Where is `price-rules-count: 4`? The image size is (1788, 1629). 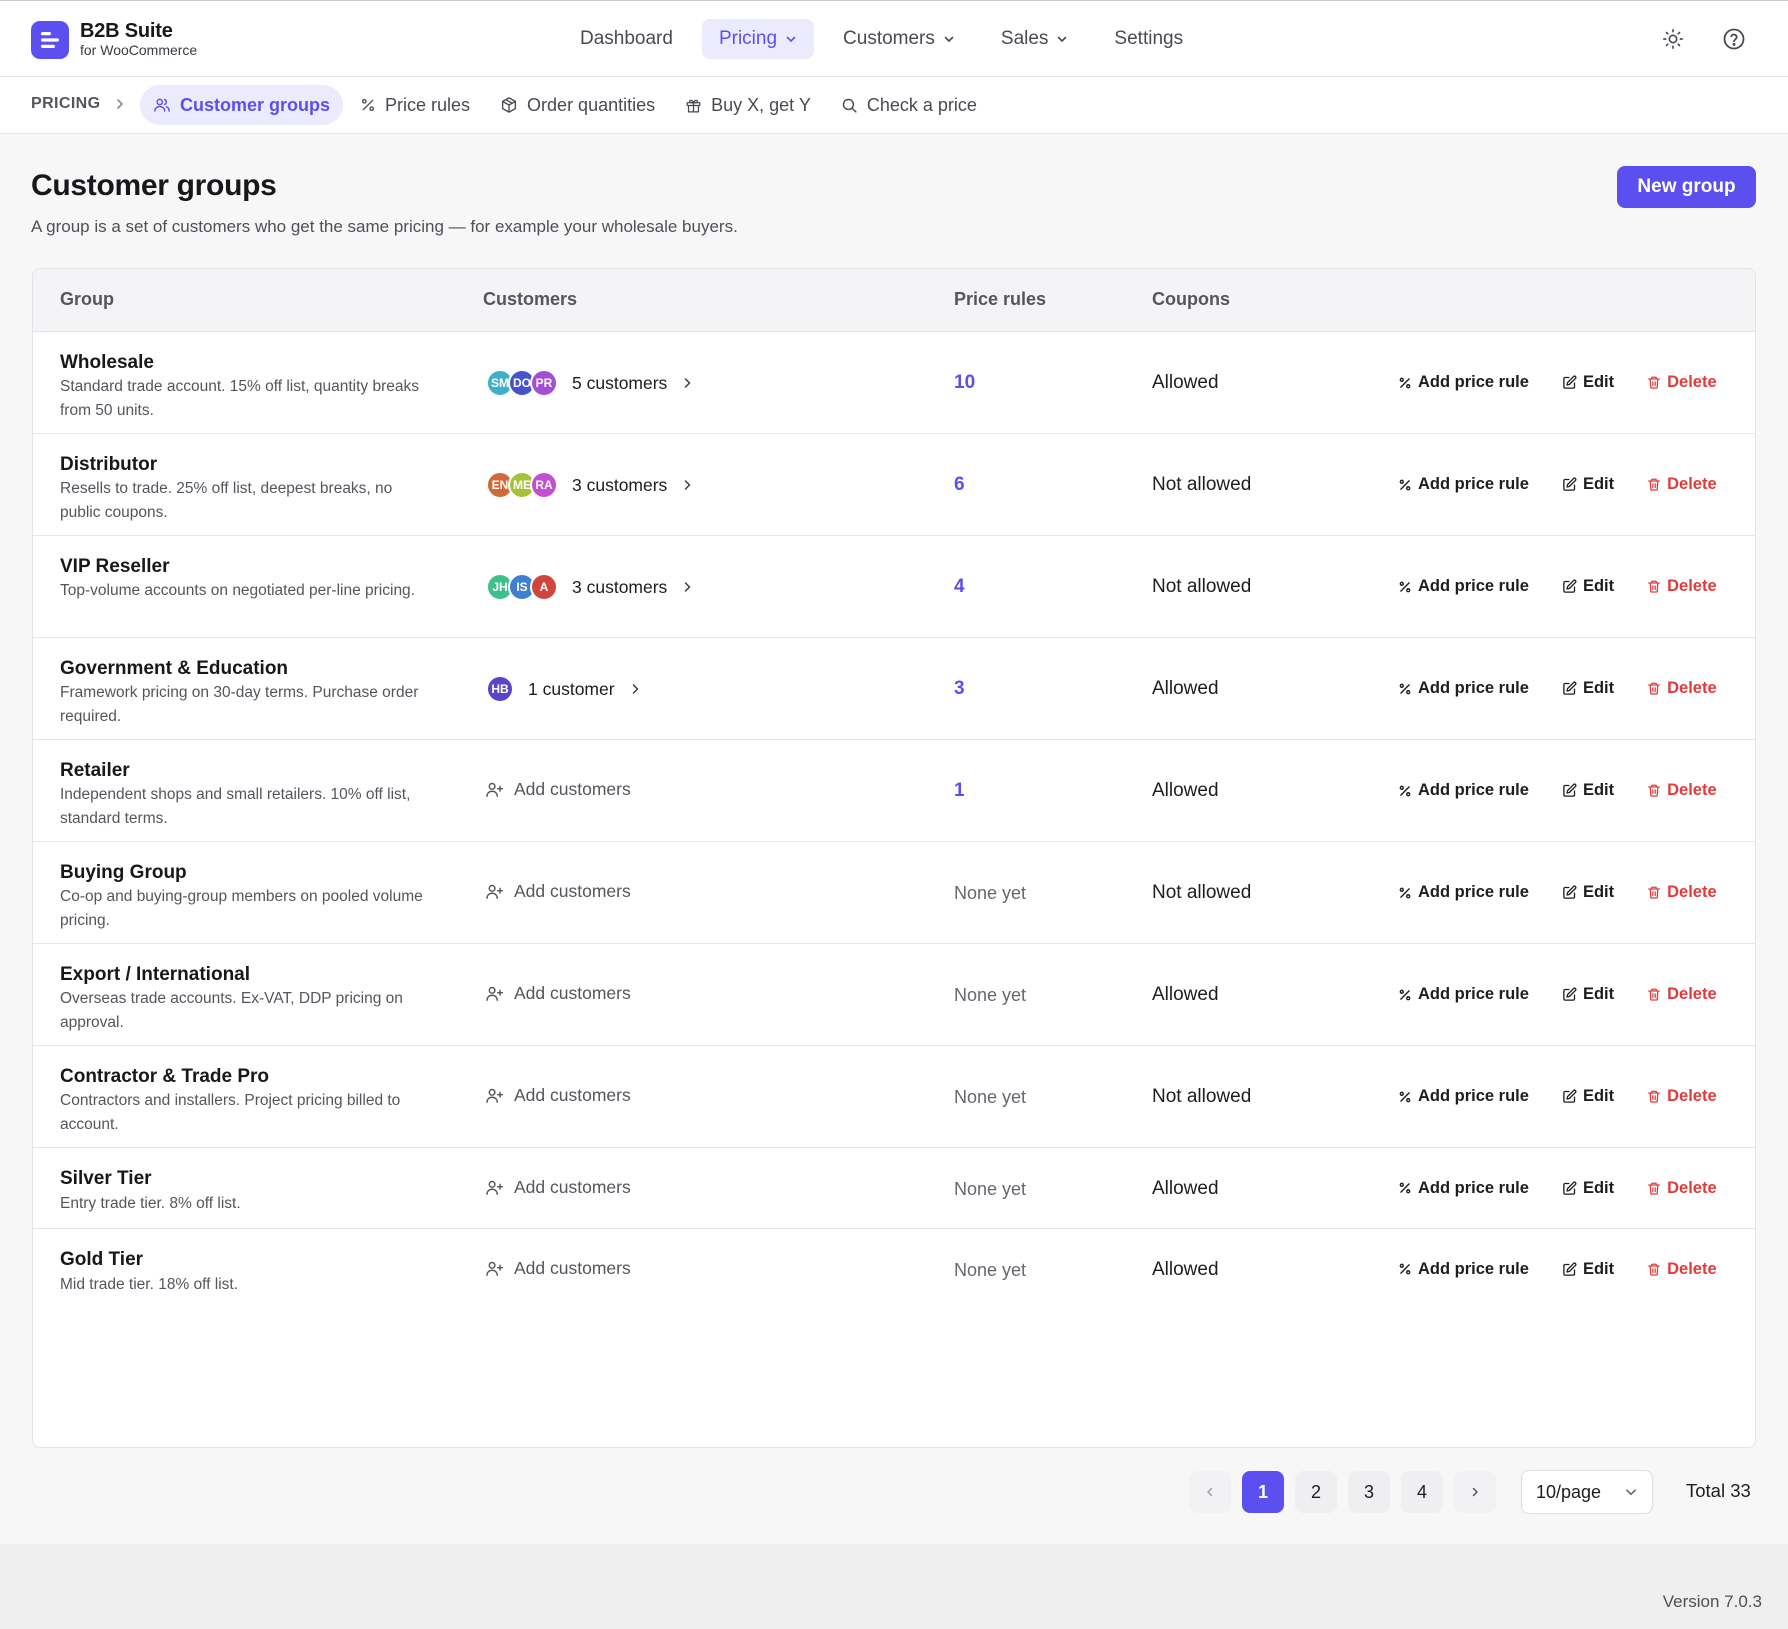 price-rules-count: 4 is located at coordinates (959, 587).